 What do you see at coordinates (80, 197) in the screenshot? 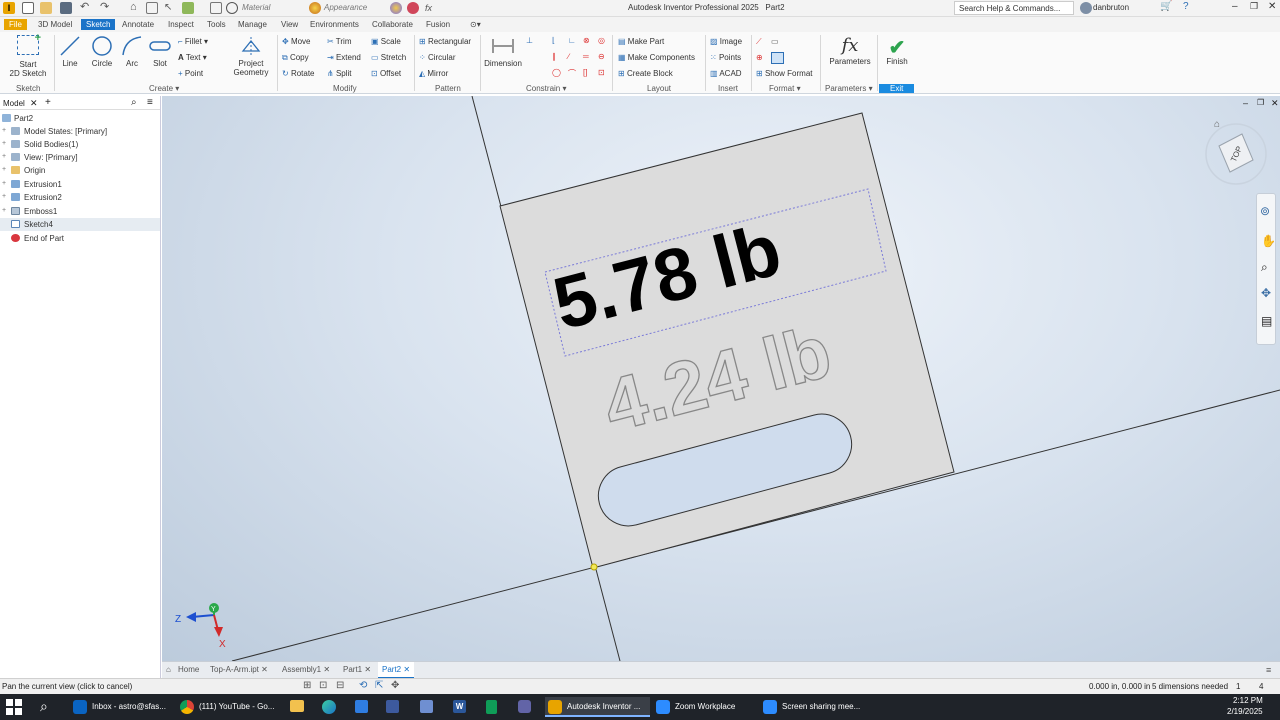
I see `browser-item: + Extrusion2` at bounding box center [80, 197].